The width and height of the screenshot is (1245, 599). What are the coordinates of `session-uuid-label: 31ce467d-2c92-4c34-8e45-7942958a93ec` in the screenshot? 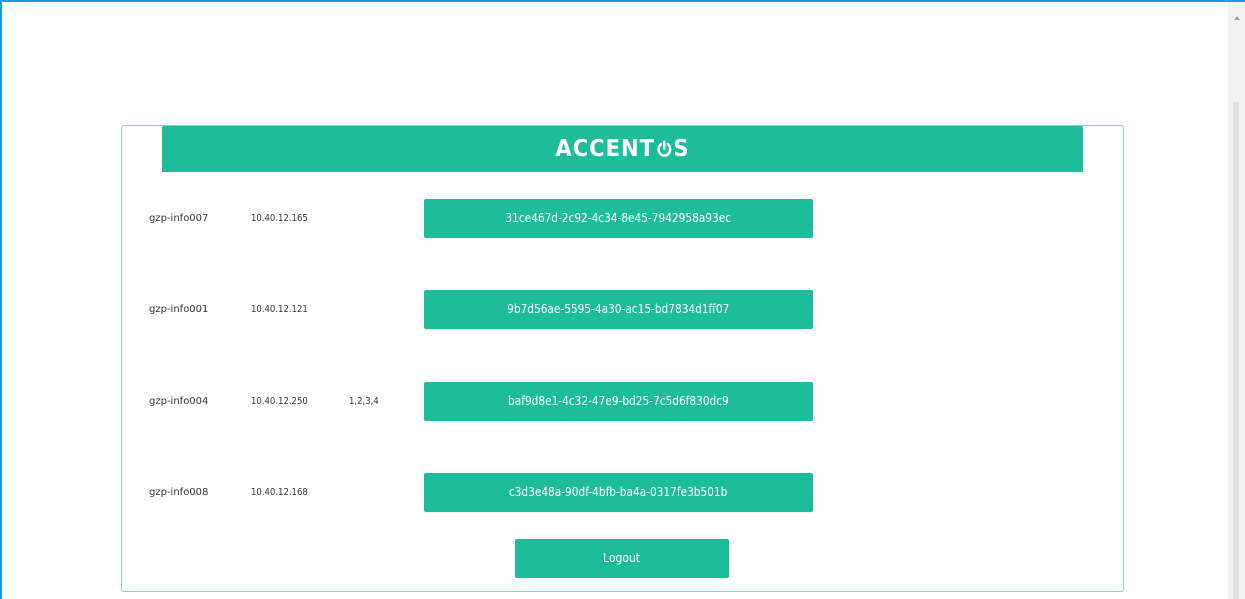 It's located at (618, 218).